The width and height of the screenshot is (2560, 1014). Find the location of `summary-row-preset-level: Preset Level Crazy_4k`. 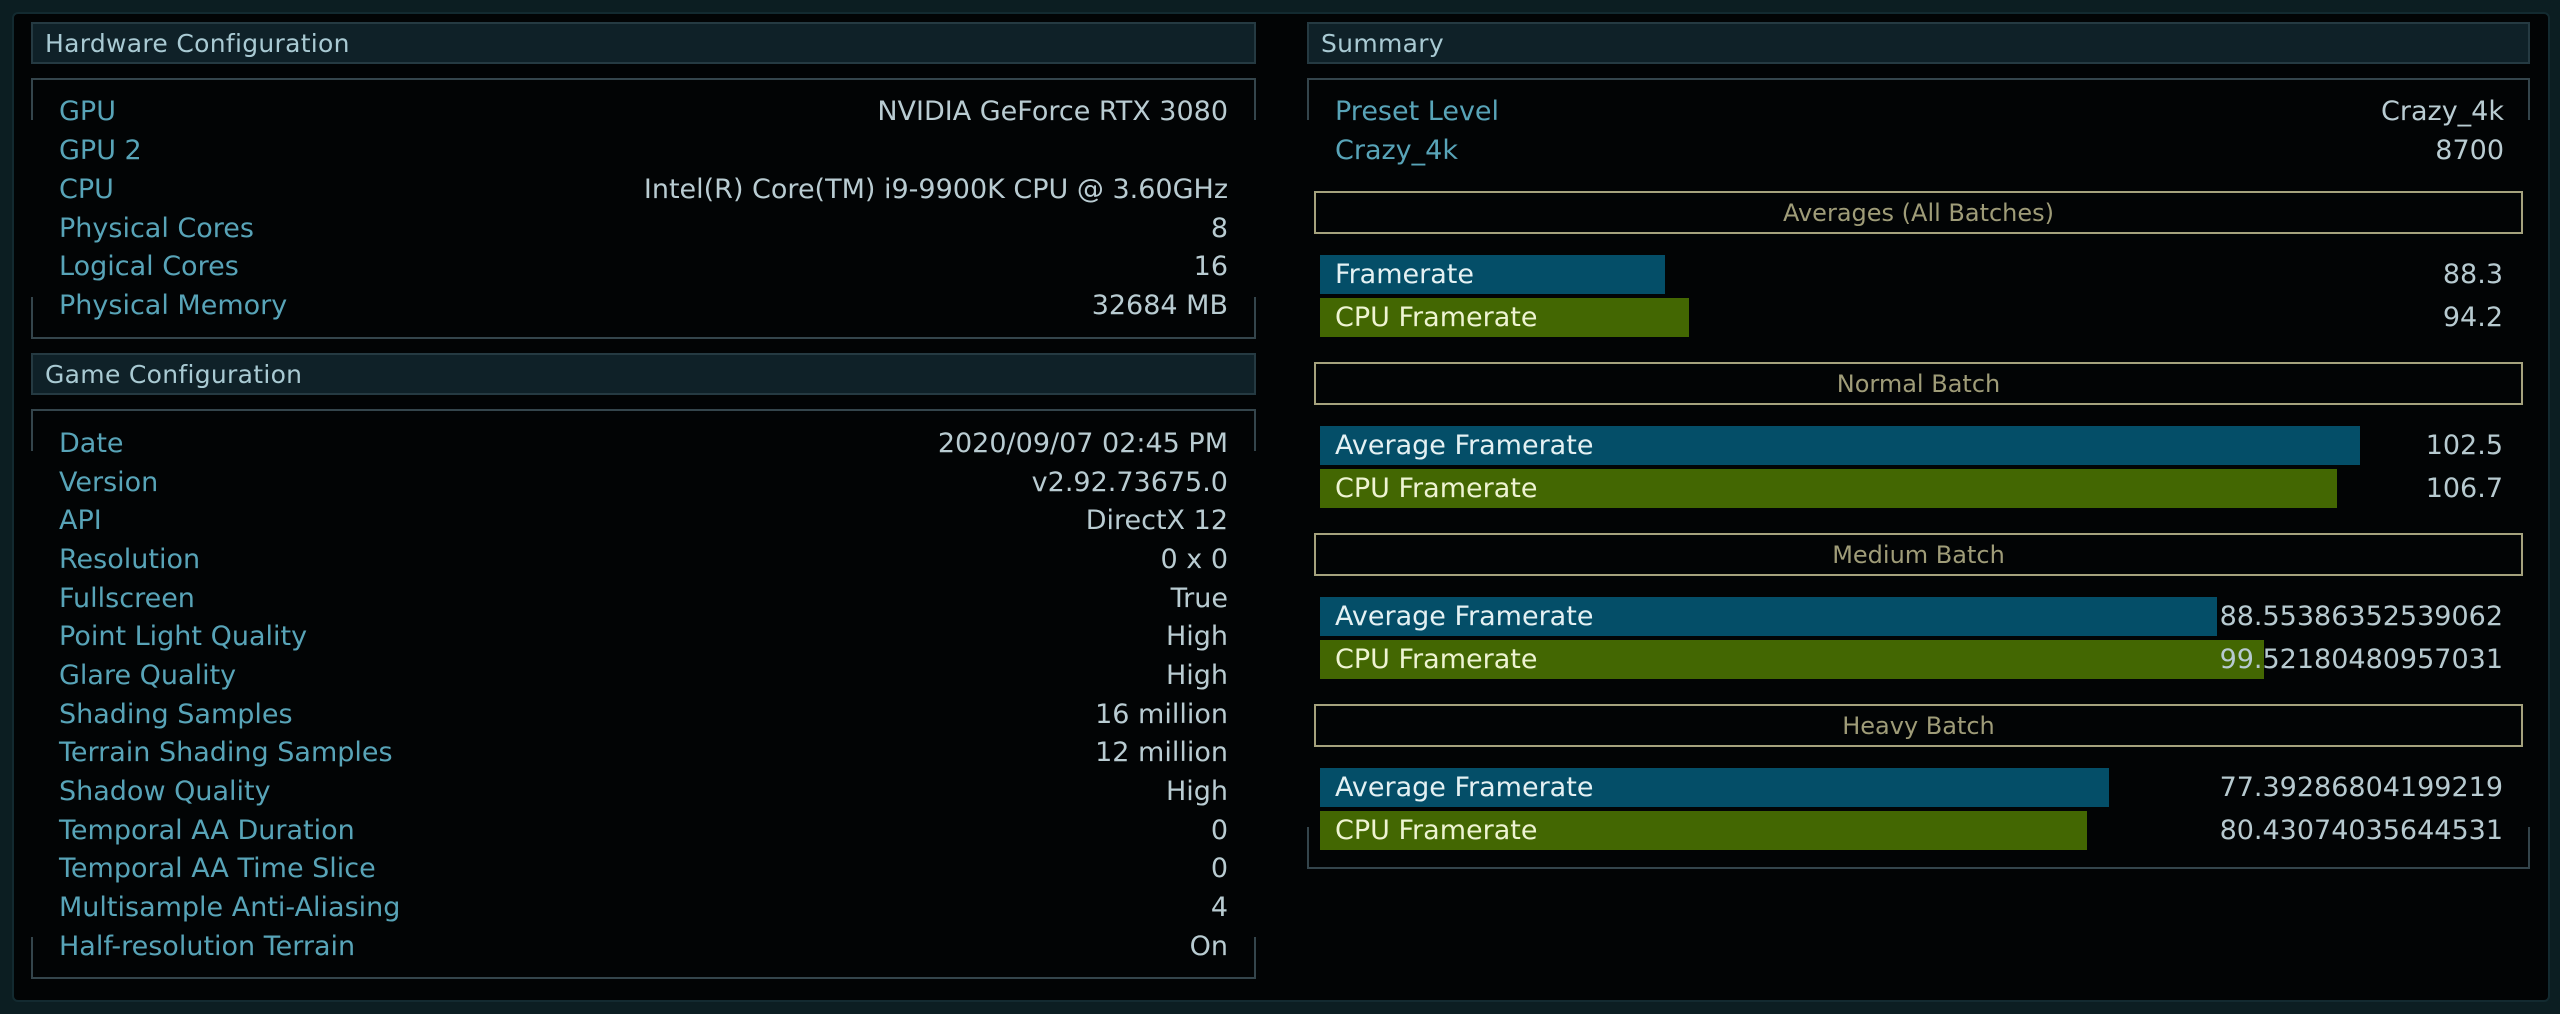

summary-row-preset-level: Preset Level Crazy_4k is located at coordinates (1919, 111).